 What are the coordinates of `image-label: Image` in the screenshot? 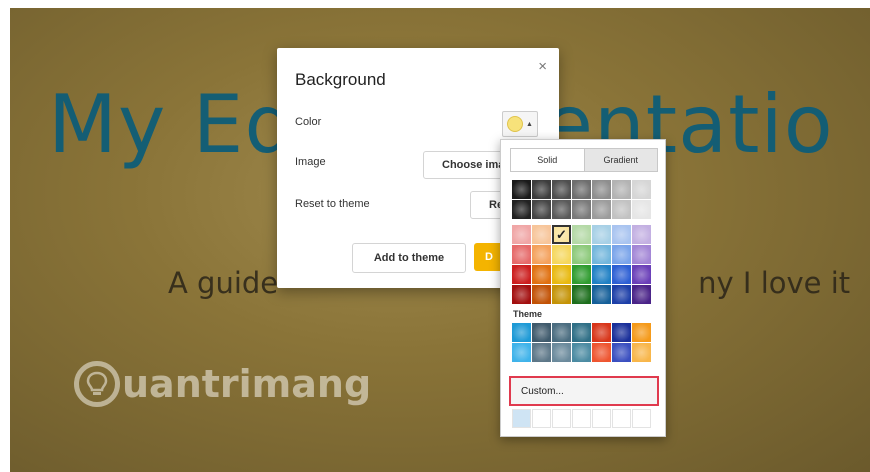 It's located at (310, 162).